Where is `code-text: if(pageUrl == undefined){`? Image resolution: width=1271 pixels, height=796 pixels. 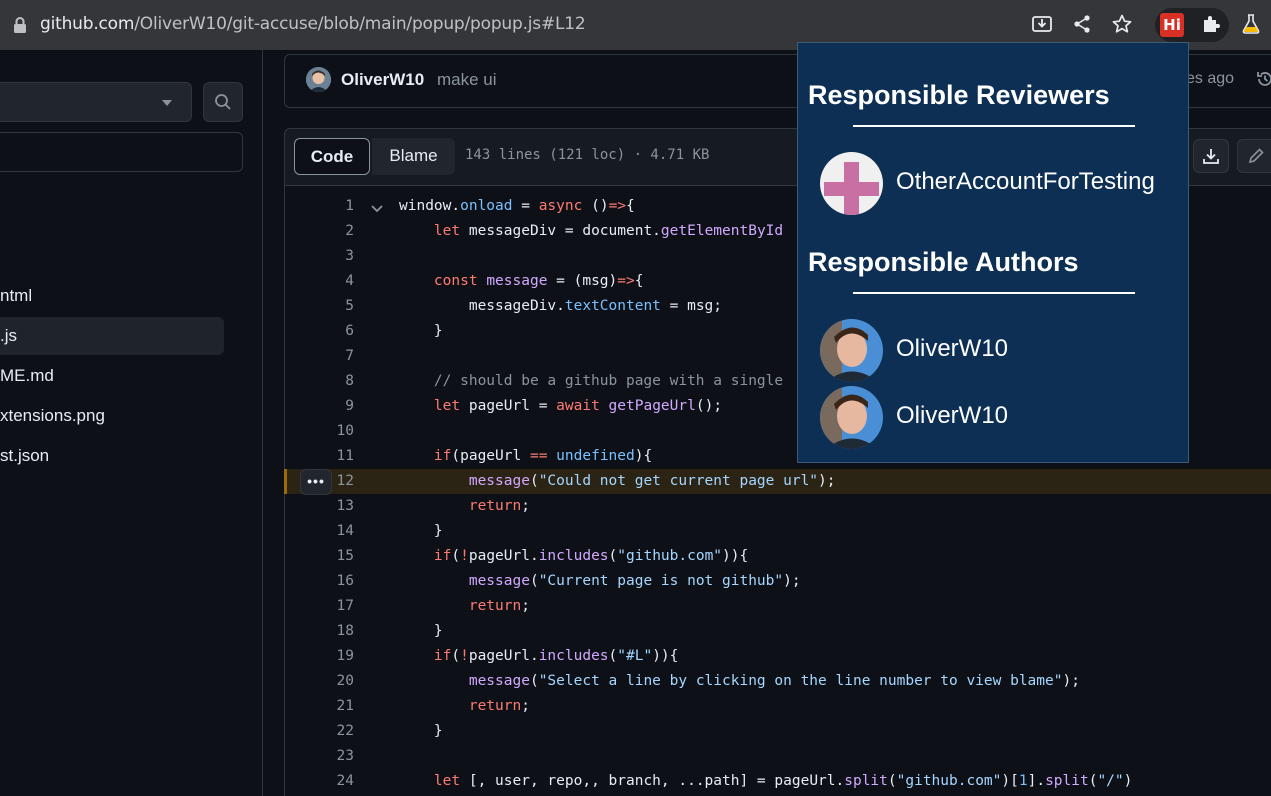
code-text: if(pageUrl == undefined){ is located at coordinates (543, 456).